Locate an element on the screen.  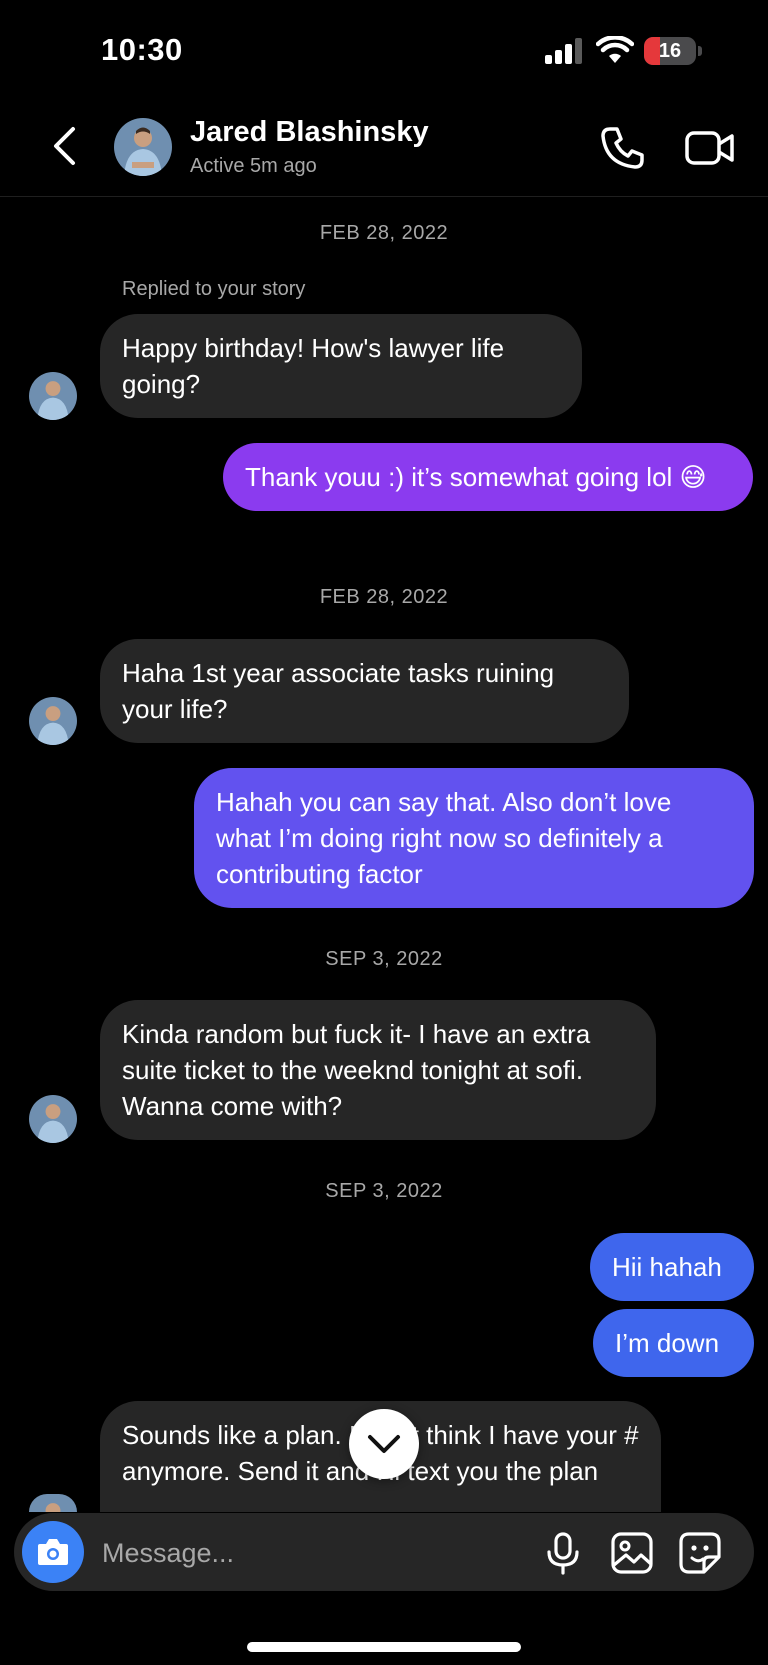
microphone-icon is located at coordinates (563, 1553).